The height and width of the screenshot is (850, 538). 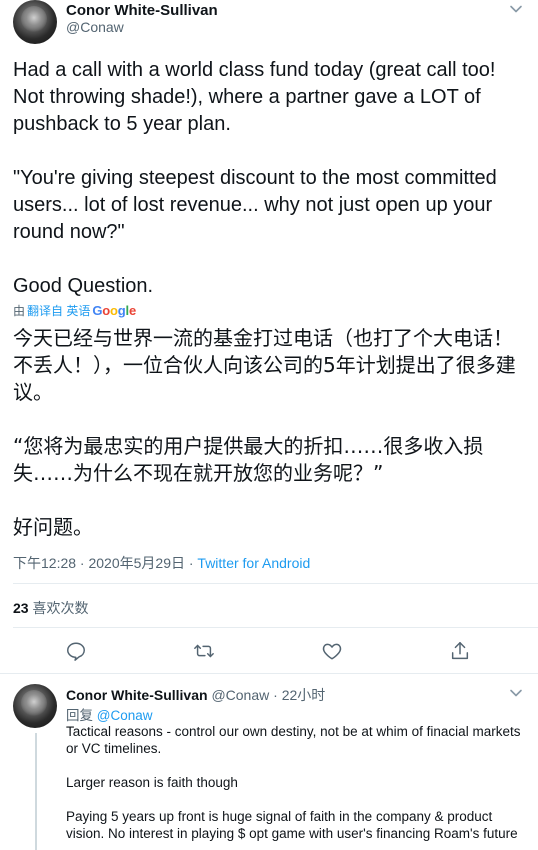 What do you see at coordinates (21, 608) in the screenshot?
I see `like-count: 23` at bounding box center [21, 608].